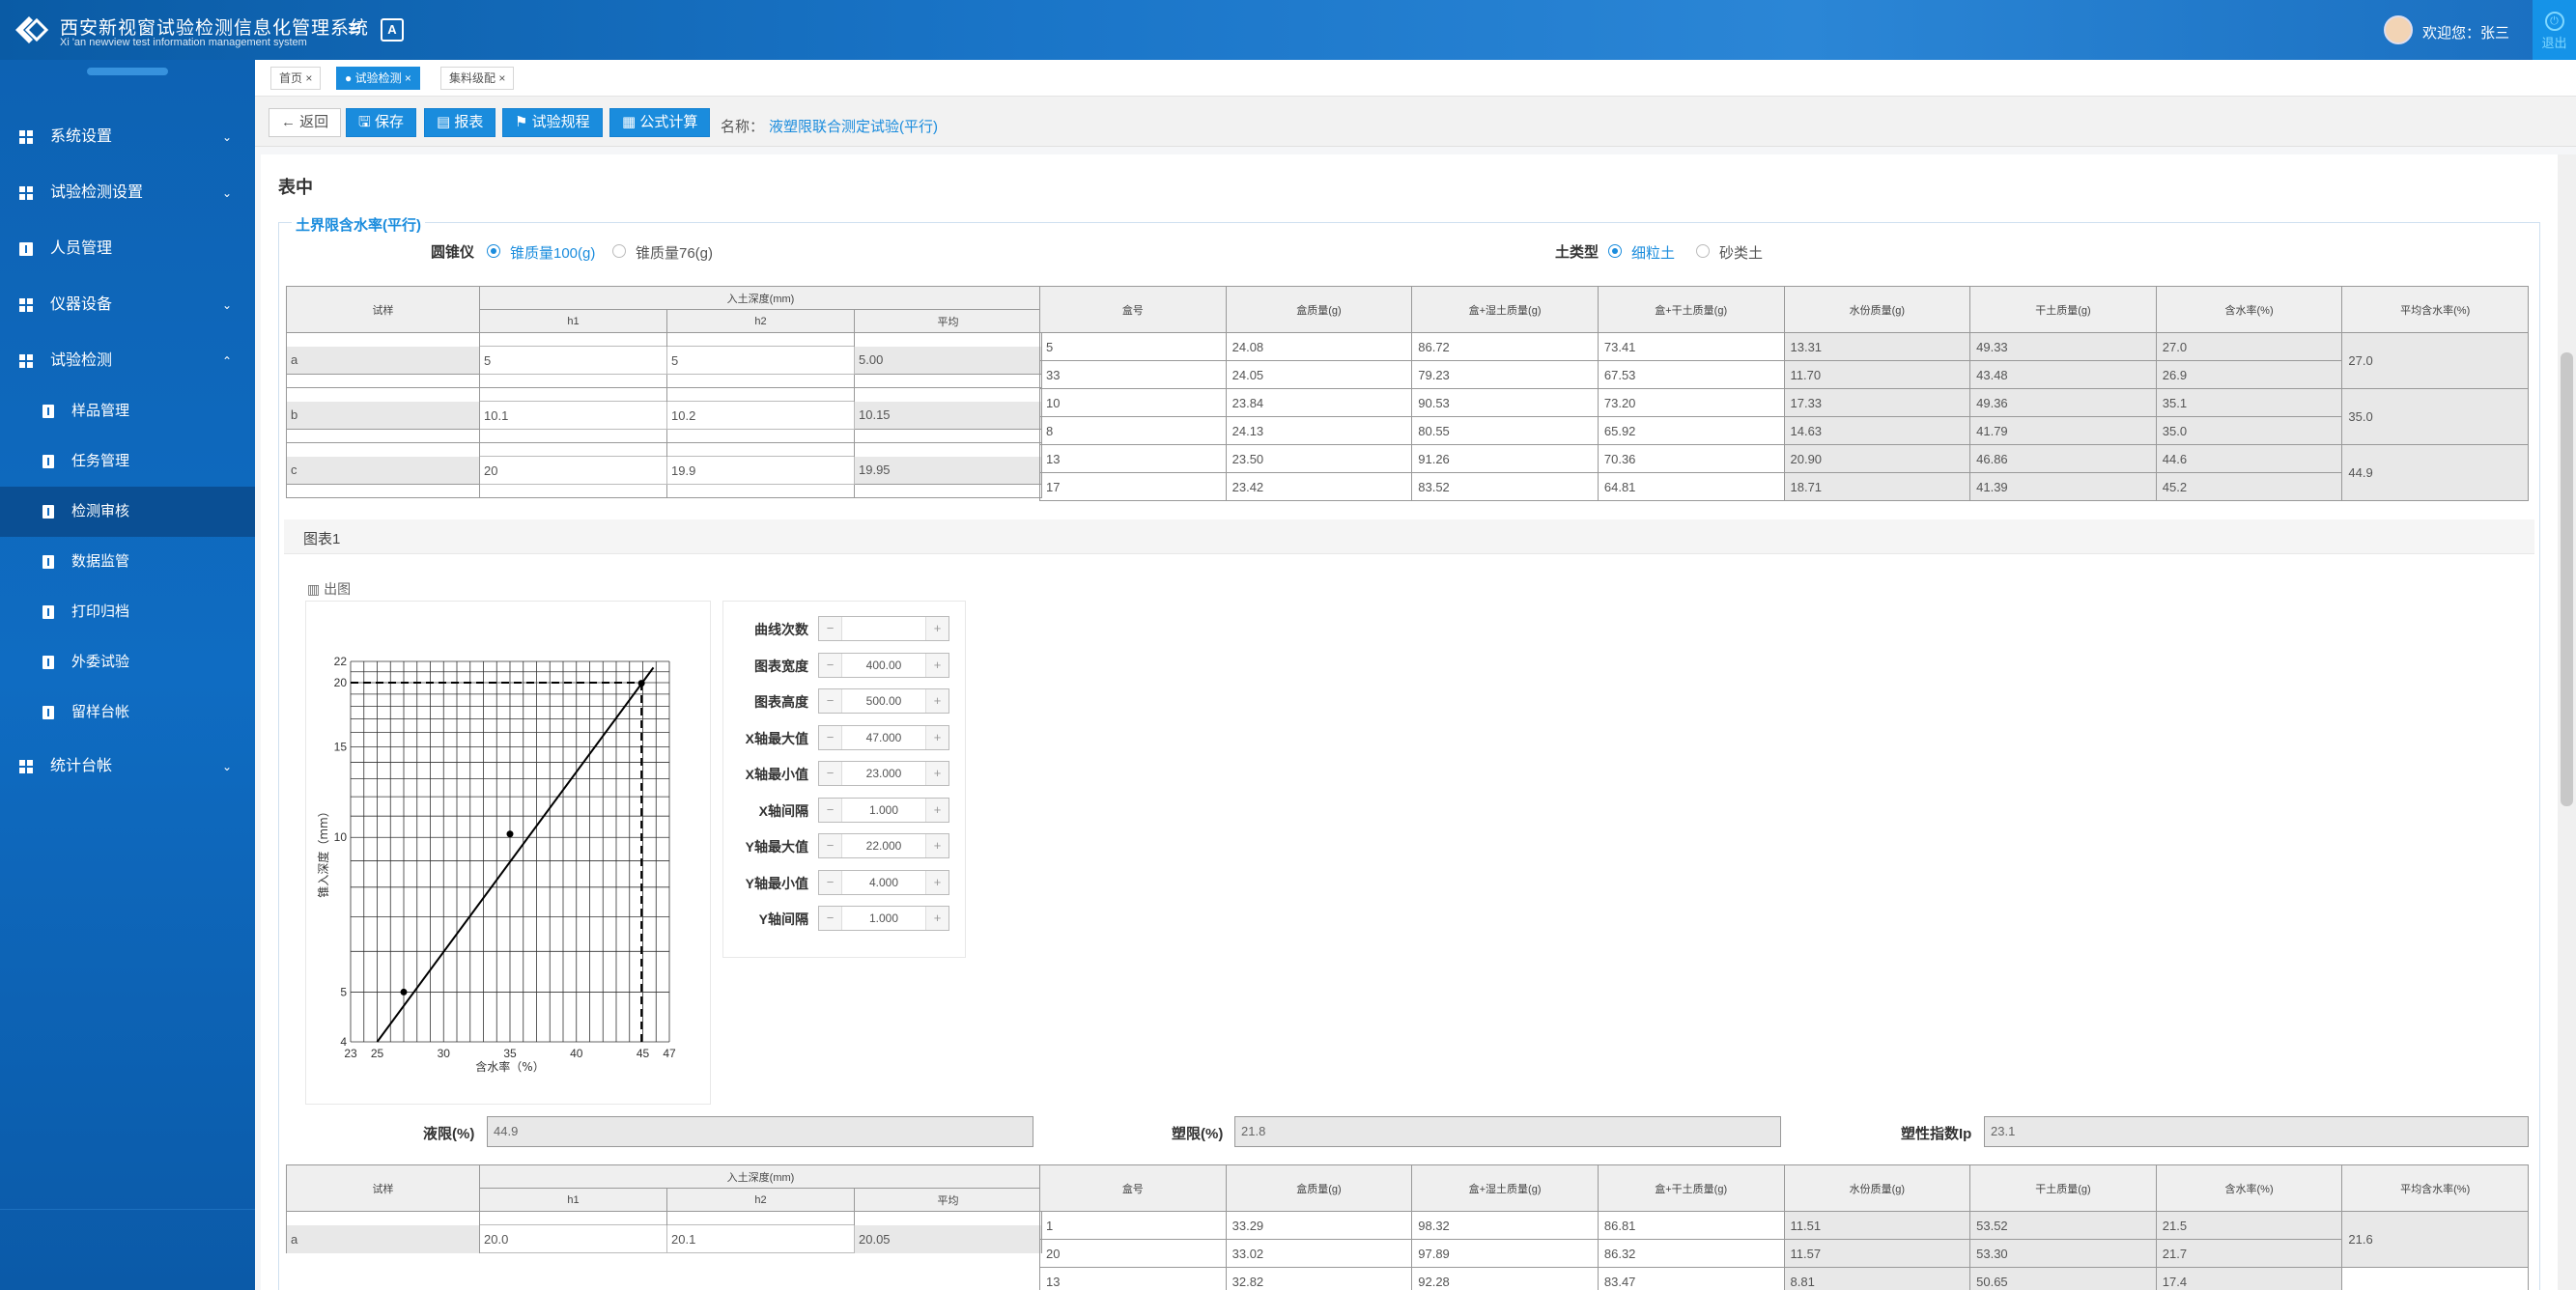 The height and width of the screenshot is (1290, 2576). I want to click on table-cell: 83.52, so click(1505, 486).